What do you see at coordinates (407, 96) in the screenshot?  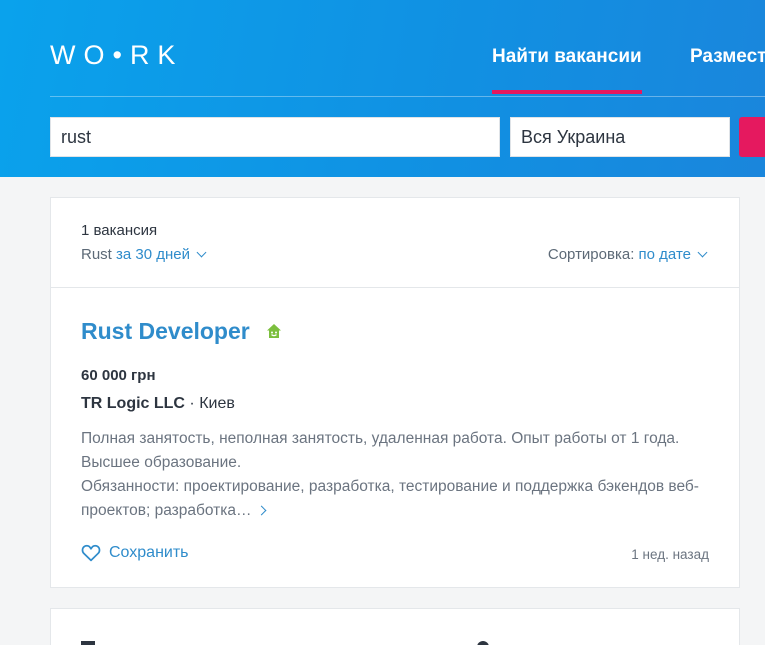 I see `header-divider` at bounding box center [407, 96].